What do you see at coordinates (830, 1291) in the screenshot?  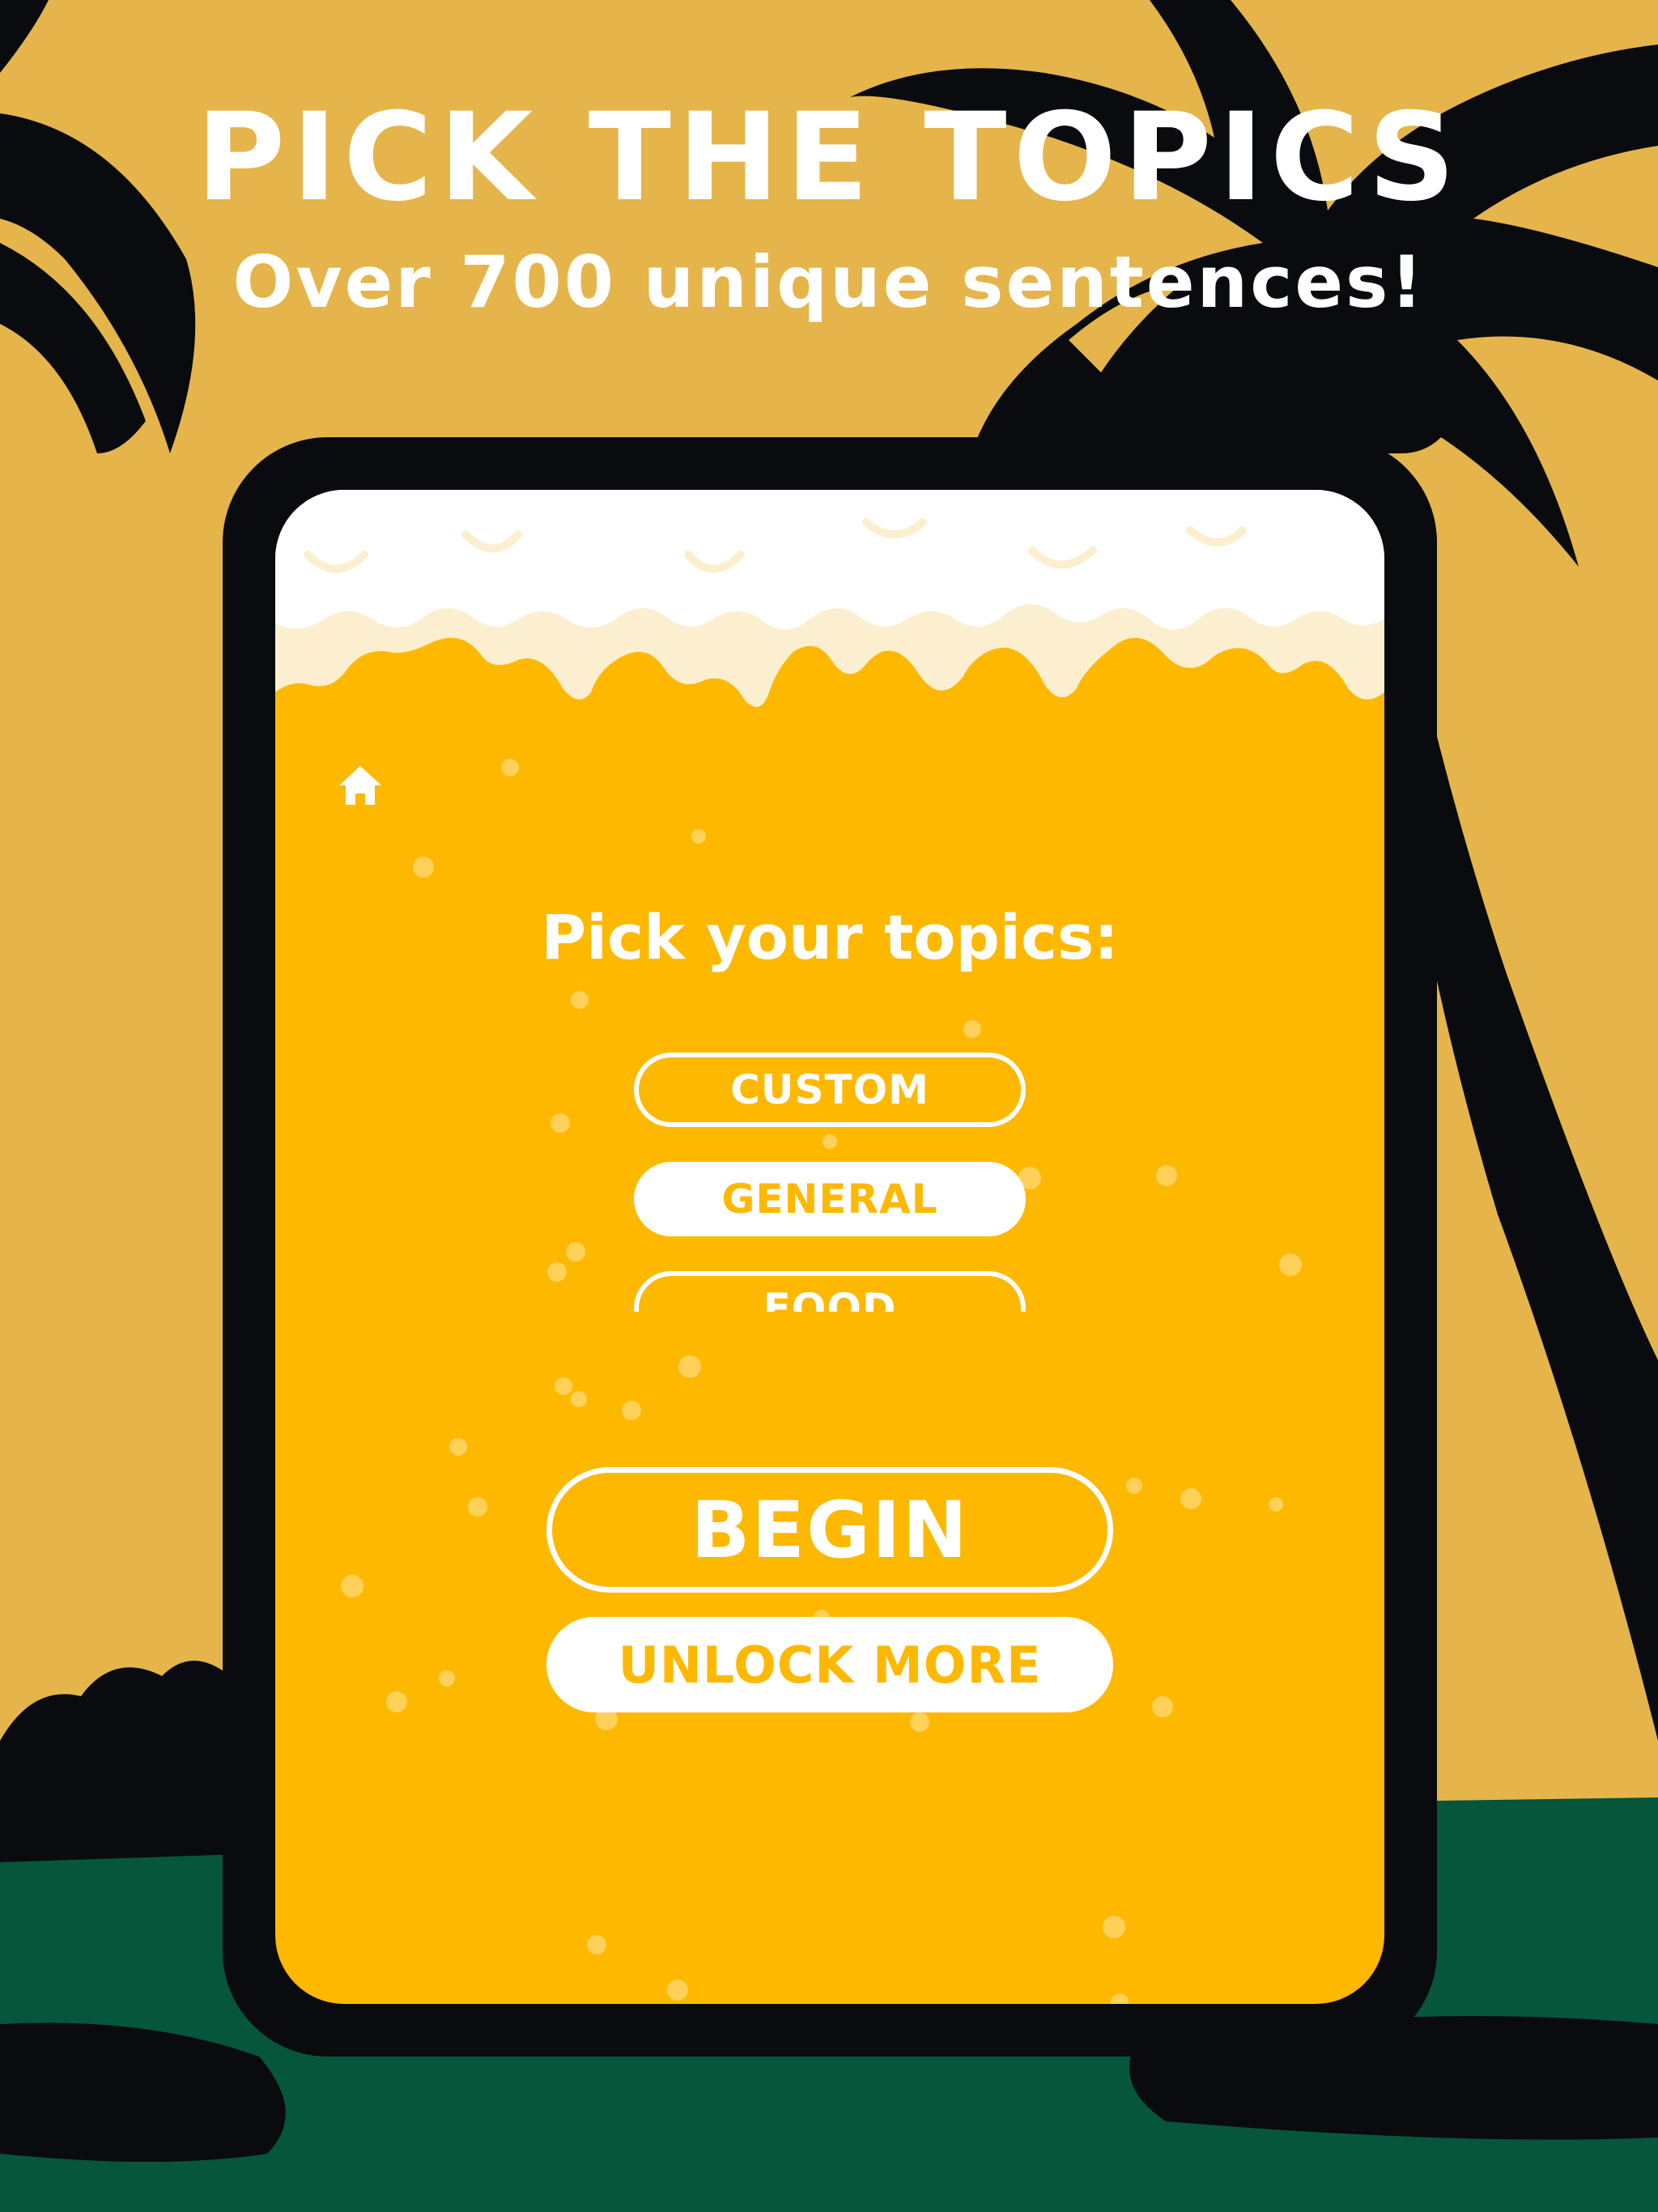 I see `topic-food-button: FOOD` at bounding box center [830, 1291].